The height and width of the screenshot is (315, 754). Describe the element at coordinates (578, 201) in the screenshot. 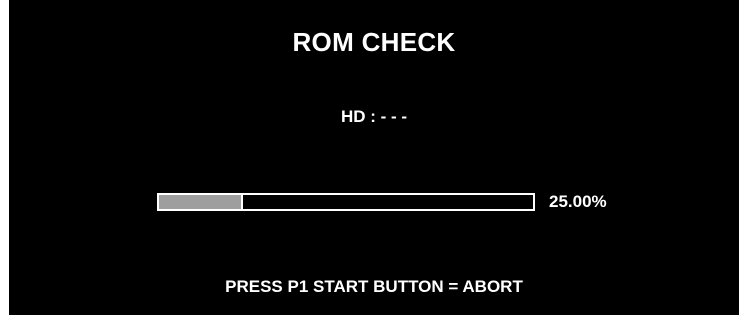

I see `progress-percentage: 25.00%` at that location.